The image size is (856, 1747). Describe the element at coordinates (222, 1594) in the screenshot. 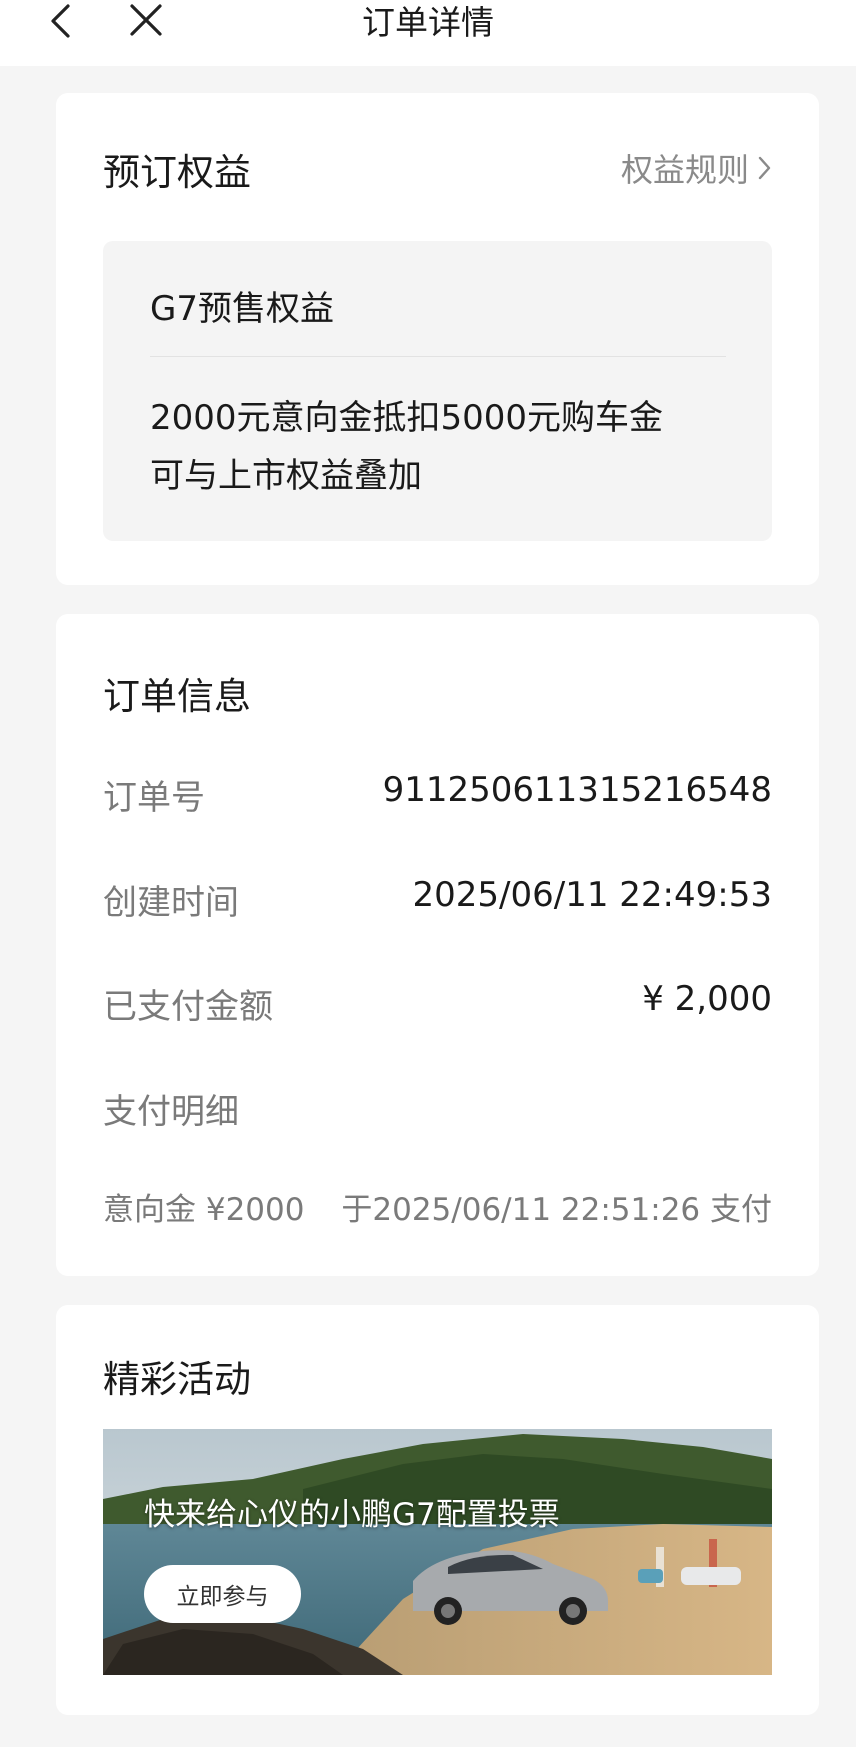

I see `join-now-button: 立即参与` at that location.